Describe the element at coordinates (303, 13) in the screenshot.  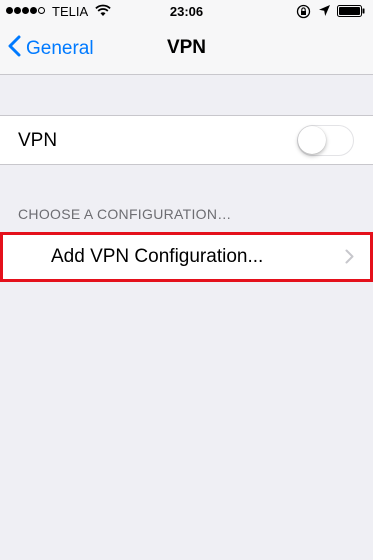
I see `rotation-lock-icon` at that location.